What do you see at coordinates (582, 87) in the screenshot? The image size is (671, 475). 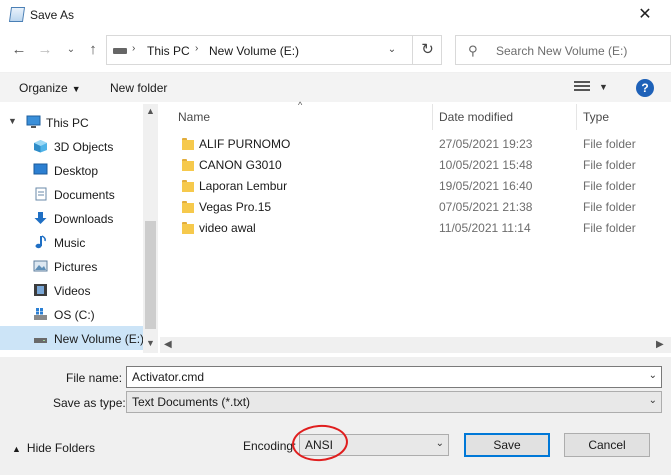 I see `view-options-icon` at bounding box center [582, 87].